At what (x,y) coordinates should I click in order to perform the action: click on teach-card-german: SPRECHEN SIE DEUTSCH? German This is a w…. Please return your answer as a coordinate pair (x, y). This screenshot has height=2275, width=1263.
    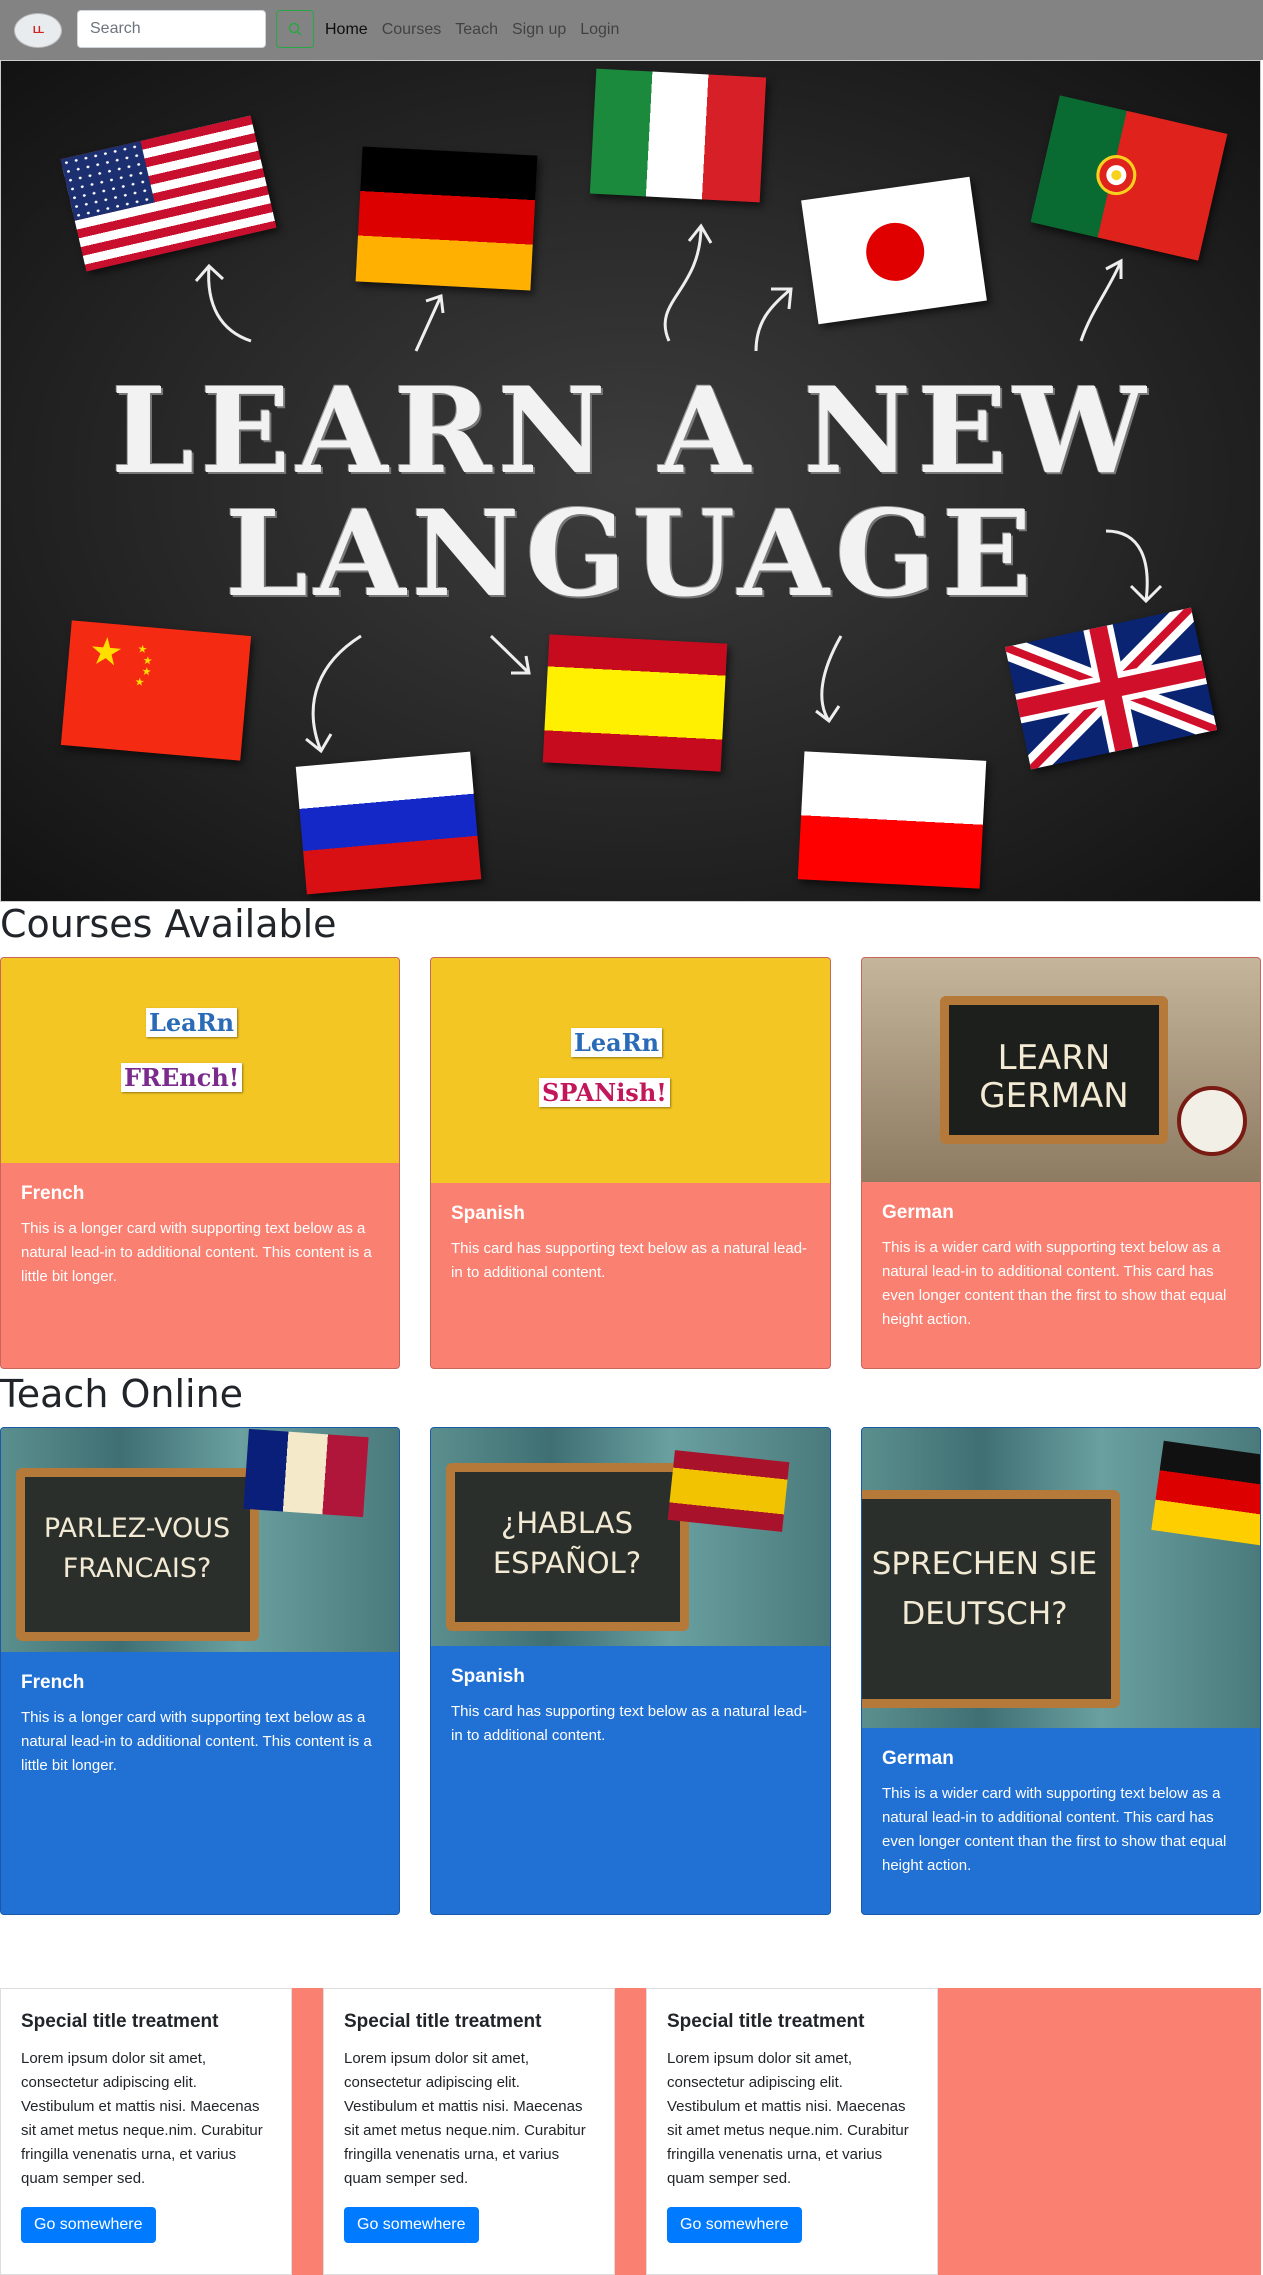
    Looking at the image, I should click on (1061, 1671).